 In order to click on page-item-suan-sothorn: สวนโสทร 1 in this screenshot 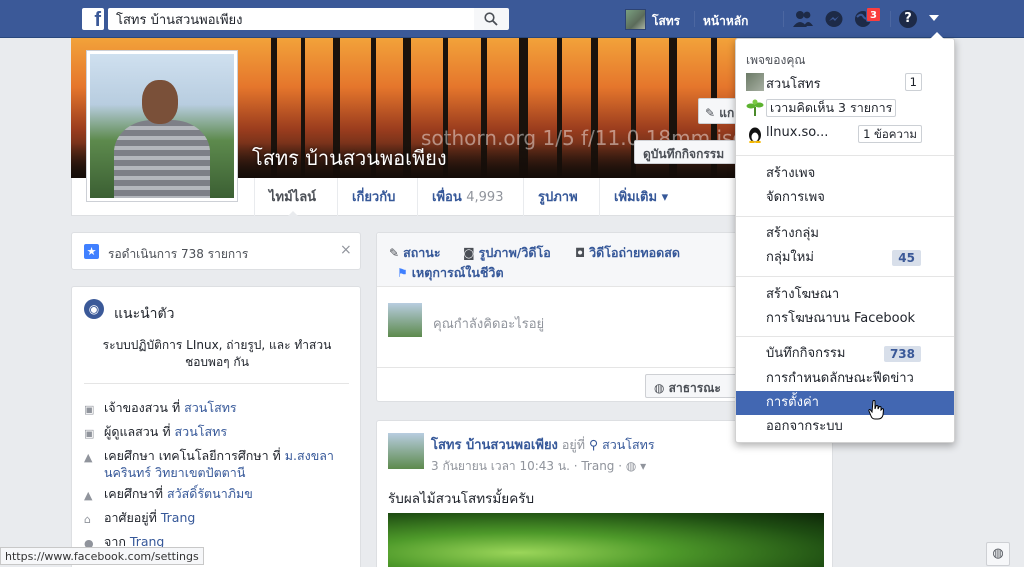, I will do `click(849, 83)`.